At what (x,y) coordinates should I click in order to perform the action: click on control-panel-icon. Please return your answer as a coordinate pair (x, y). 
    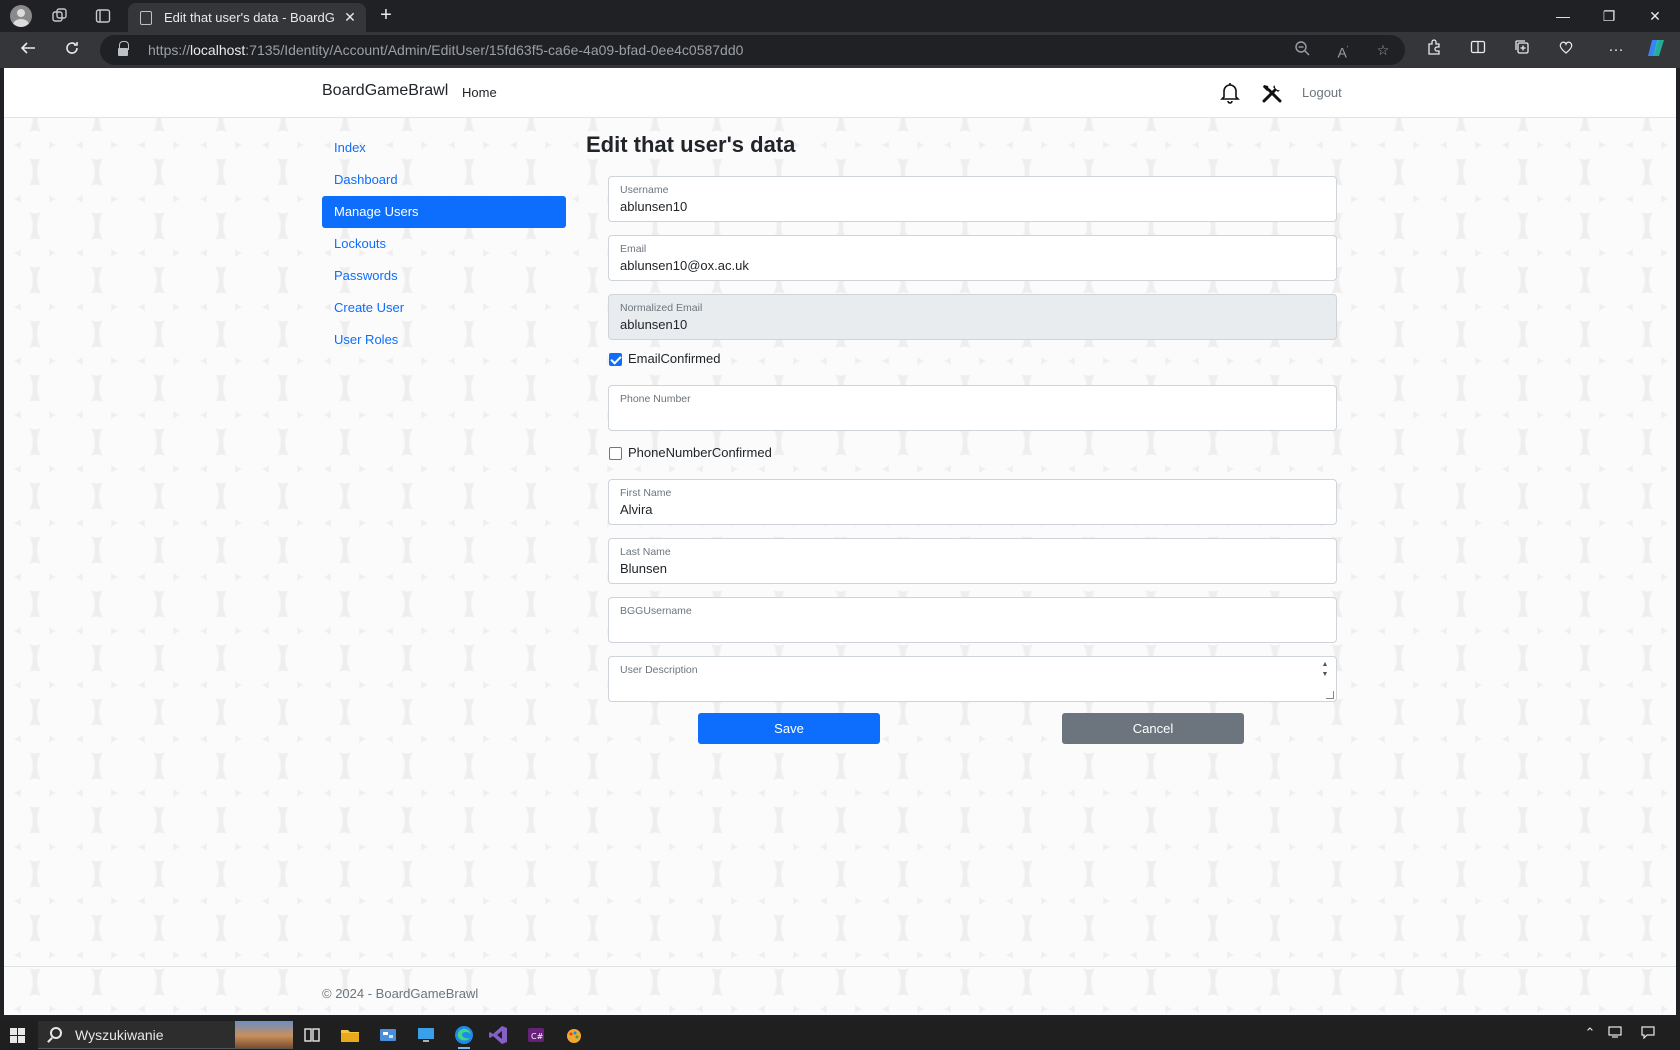
    Looking at the image, I should click on (388, 1035).